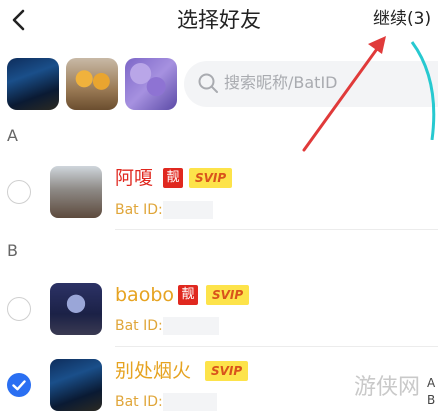 The height and width of the screenshot is (418, 438). I want to click on index-letter-a: A, so click(431, 383).